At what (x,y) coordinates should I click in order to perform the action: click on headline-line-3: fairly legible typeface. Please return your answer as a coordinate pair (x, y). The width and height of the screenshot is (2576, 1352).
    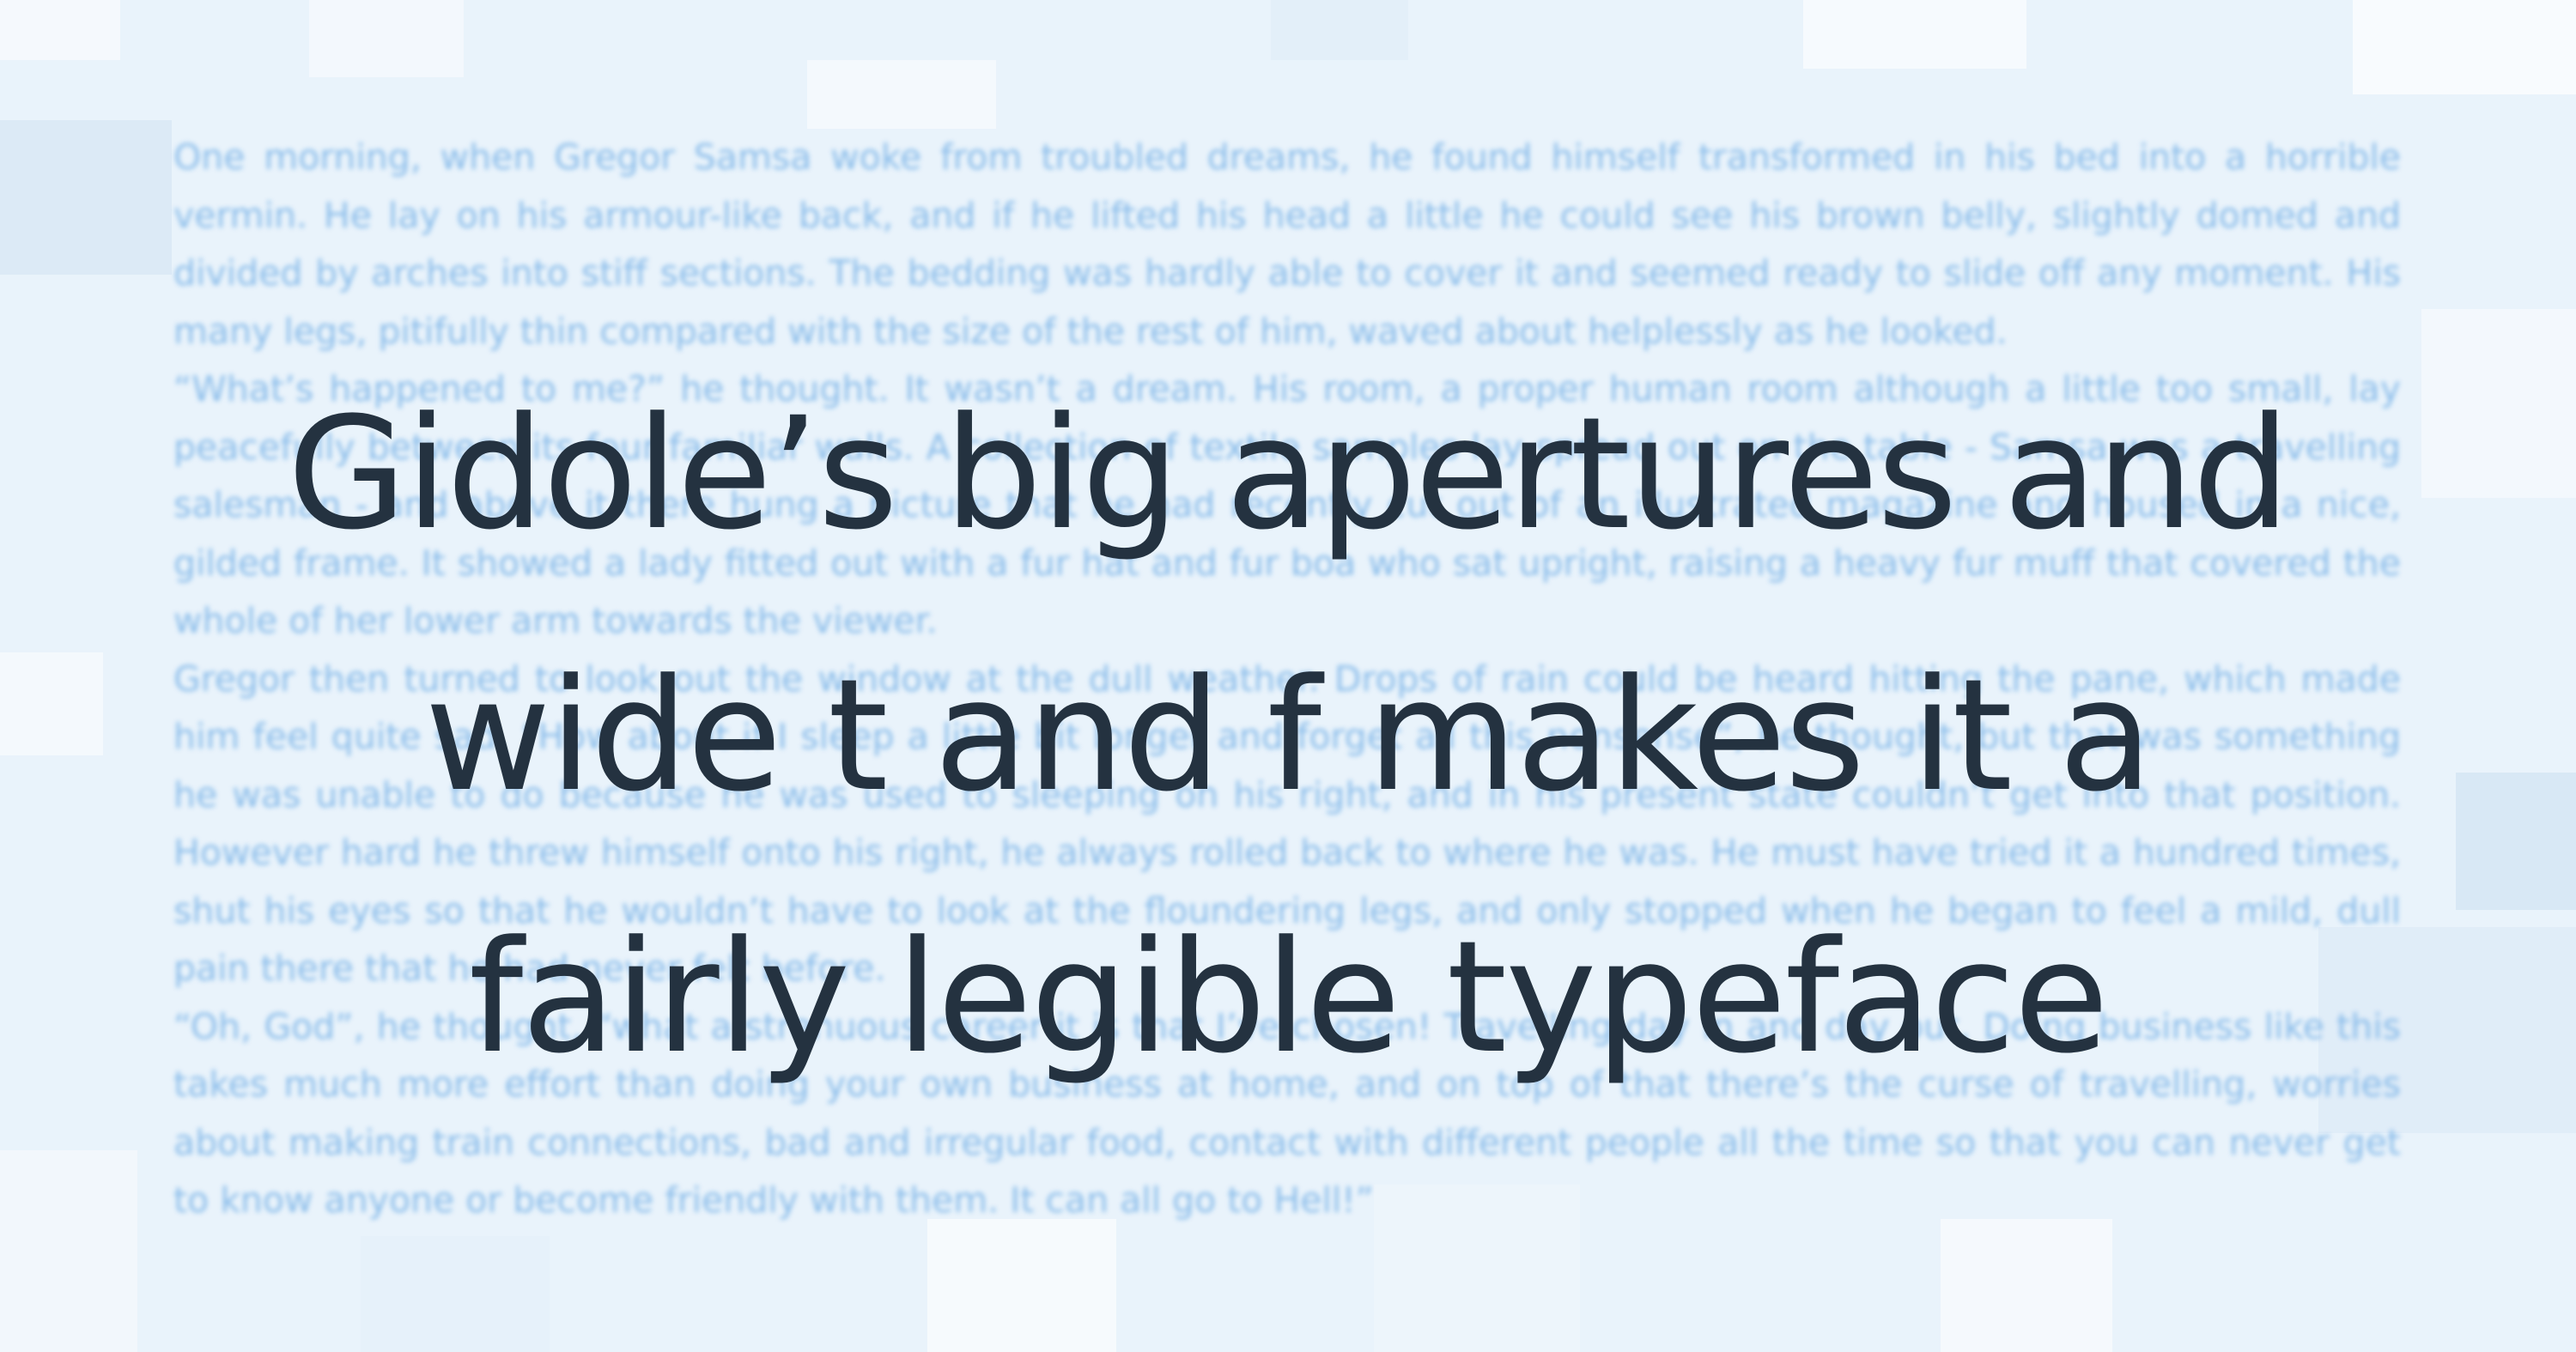
    Looking at the image, I should click on (1288, 998).